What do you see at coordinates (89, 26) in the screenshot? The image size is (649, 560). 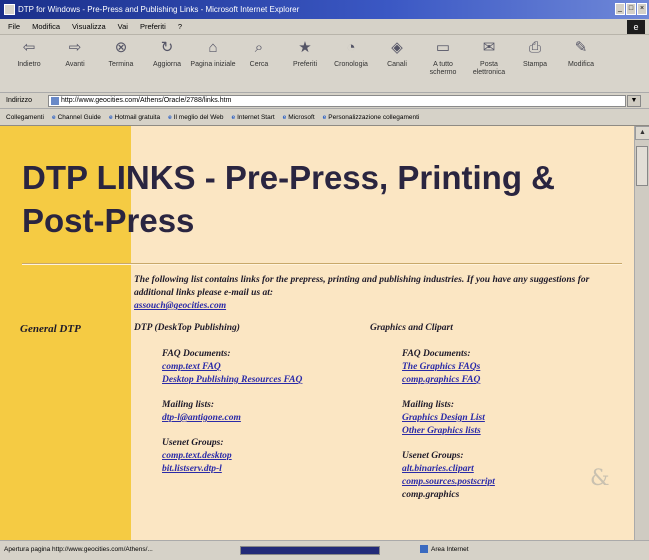 I see `menu-visualizza: Visualizza` at bounding box center [89, 26].